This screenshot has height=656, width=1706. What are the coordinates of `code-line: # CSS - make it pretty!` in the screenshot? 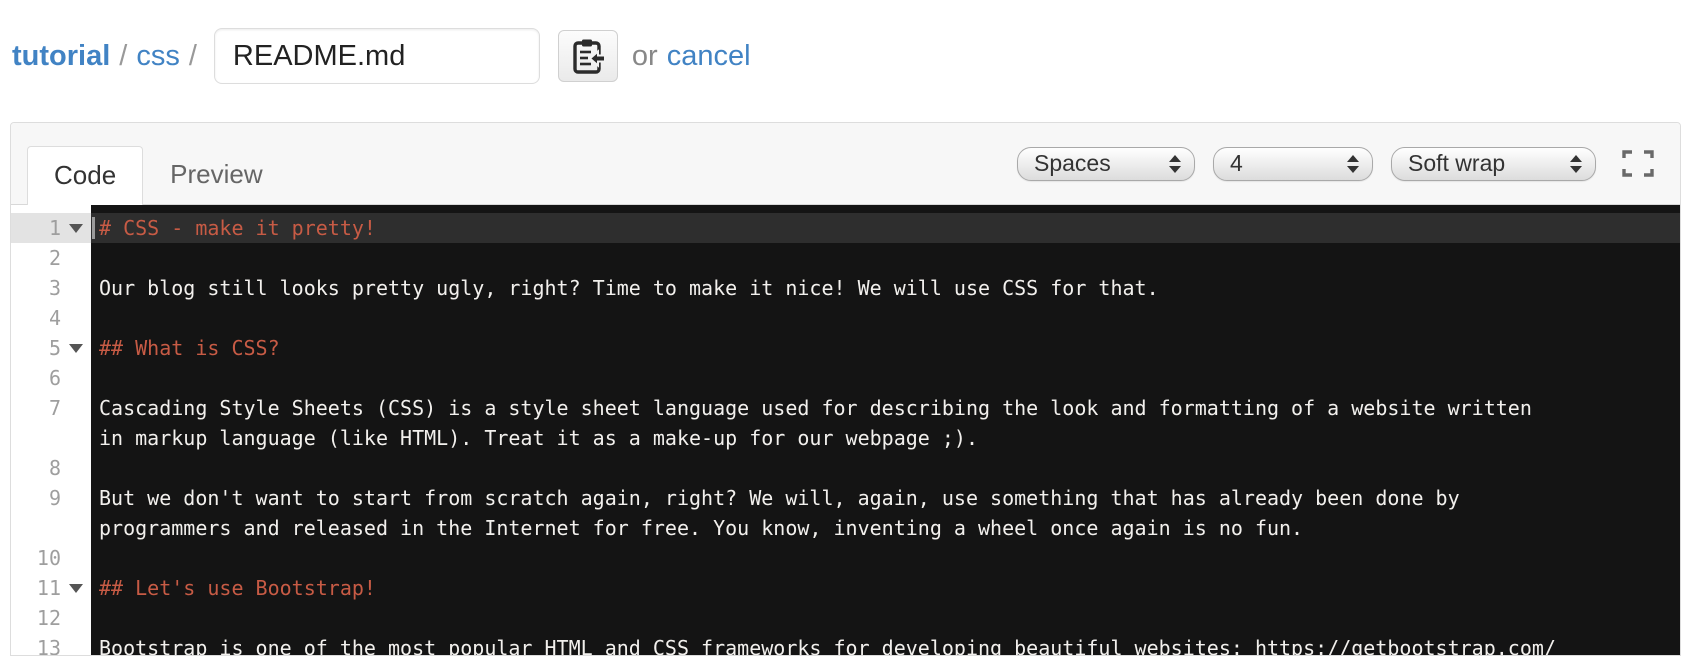 It's located at (885, 228).